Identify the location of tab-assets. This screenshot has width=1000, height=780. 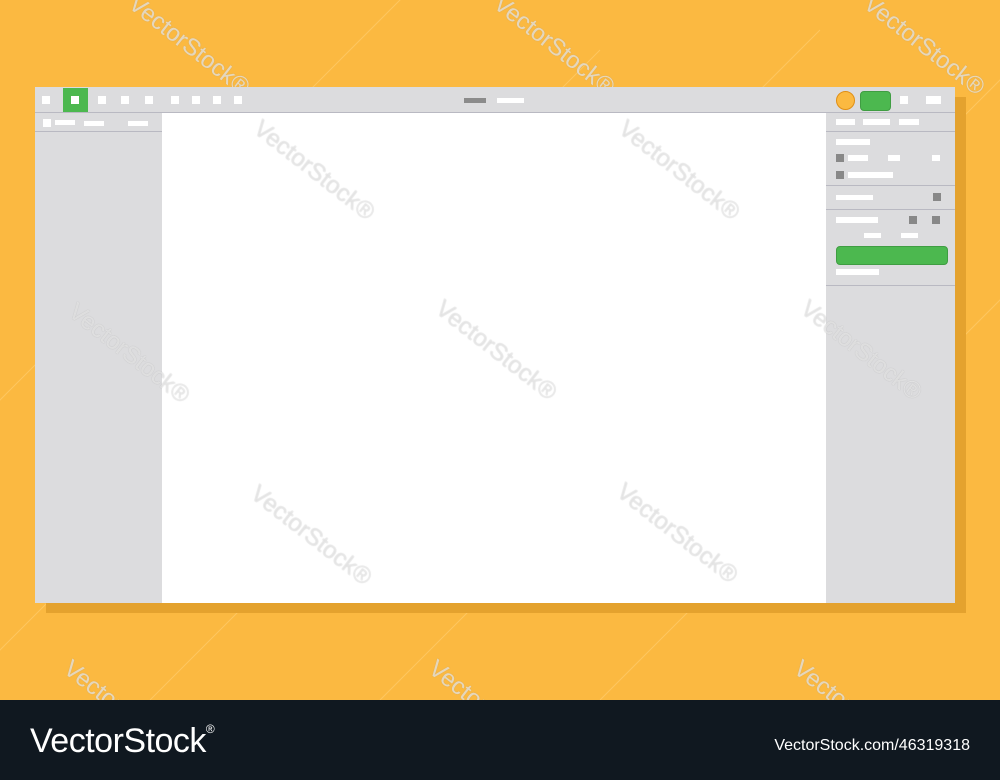
(94, 123).